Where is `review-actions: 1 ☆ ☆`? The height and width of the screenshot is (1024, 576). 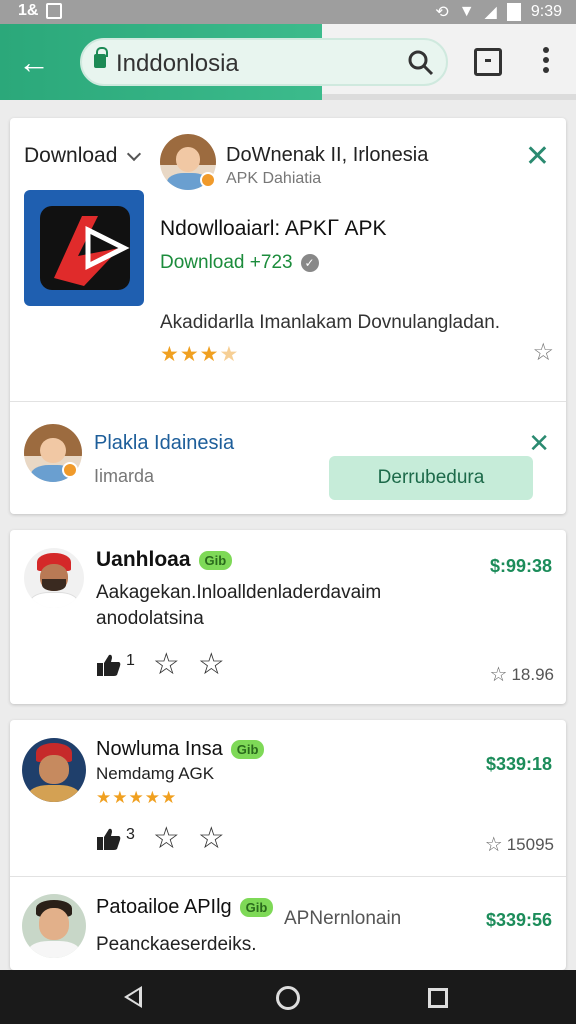 review-actions: 1 ☆ ☆ is located at coordinates (160, 665).